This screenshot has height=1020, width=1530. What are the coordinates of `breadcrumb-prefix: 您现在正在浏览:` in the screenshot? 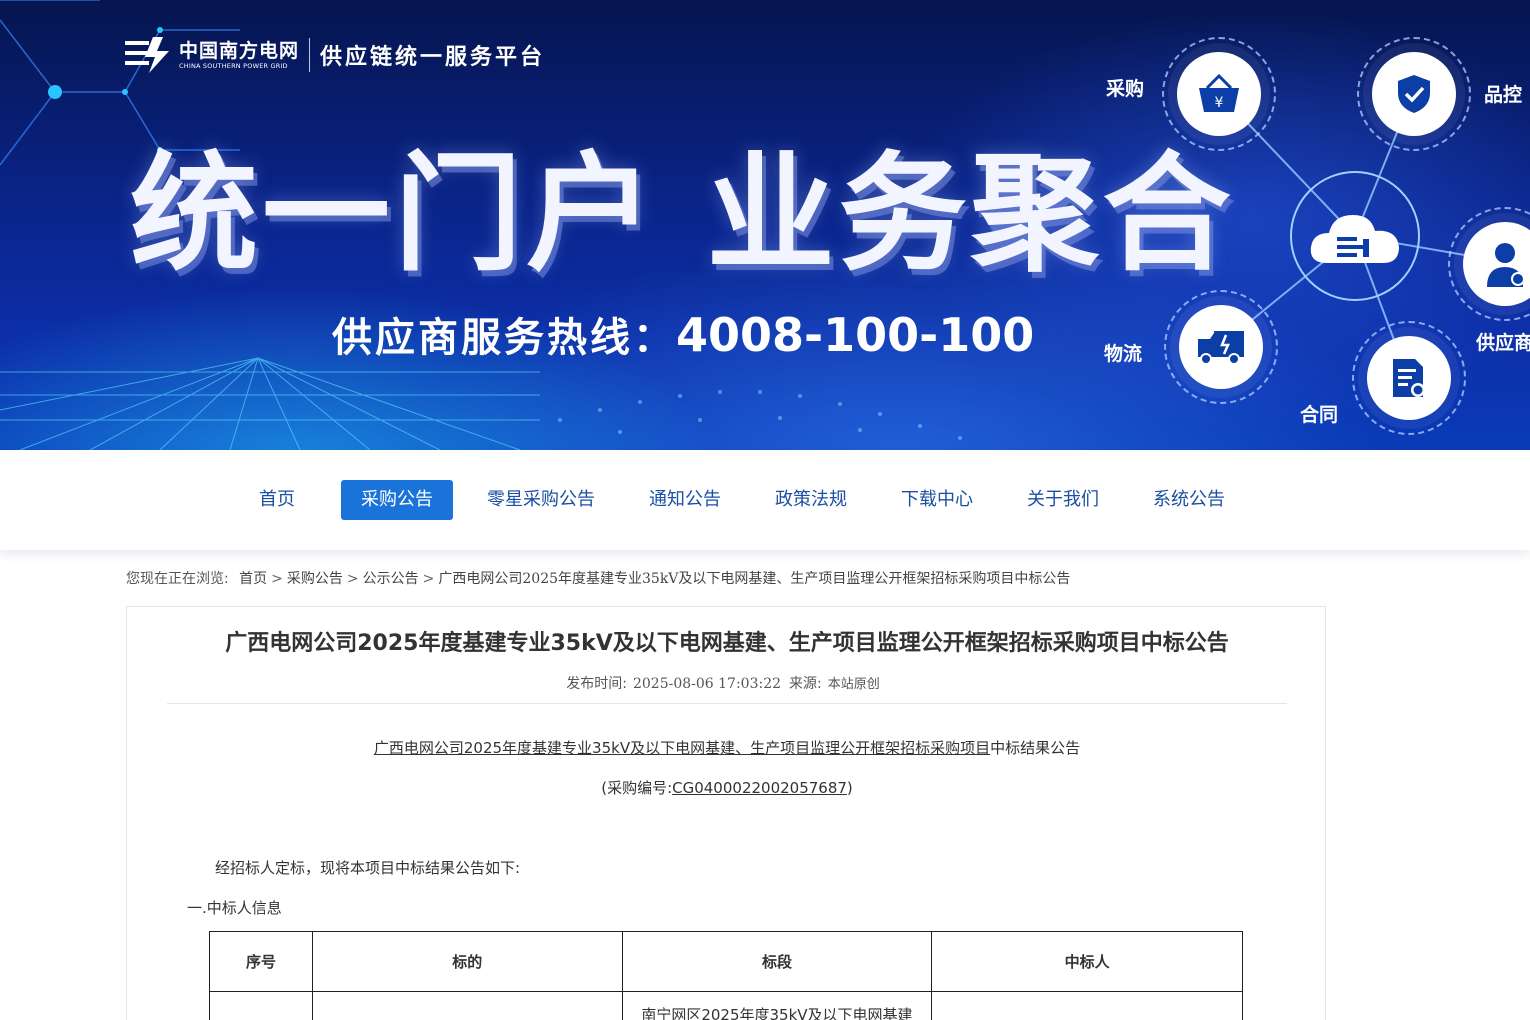 It's located at (177, 579).